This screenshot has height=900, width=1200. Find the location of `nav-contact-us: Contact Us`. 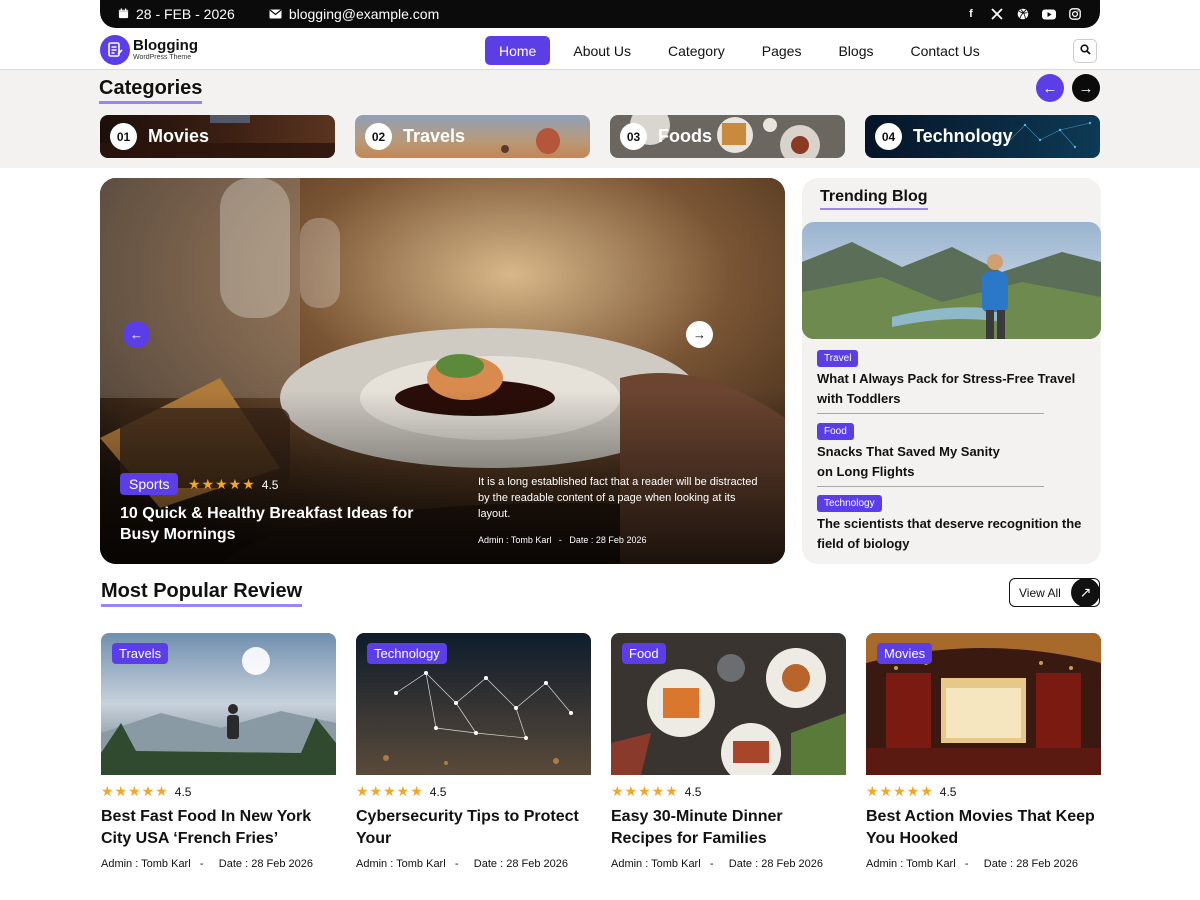

nav-contact-us: Contact Us is located at coordinates (945, 50).